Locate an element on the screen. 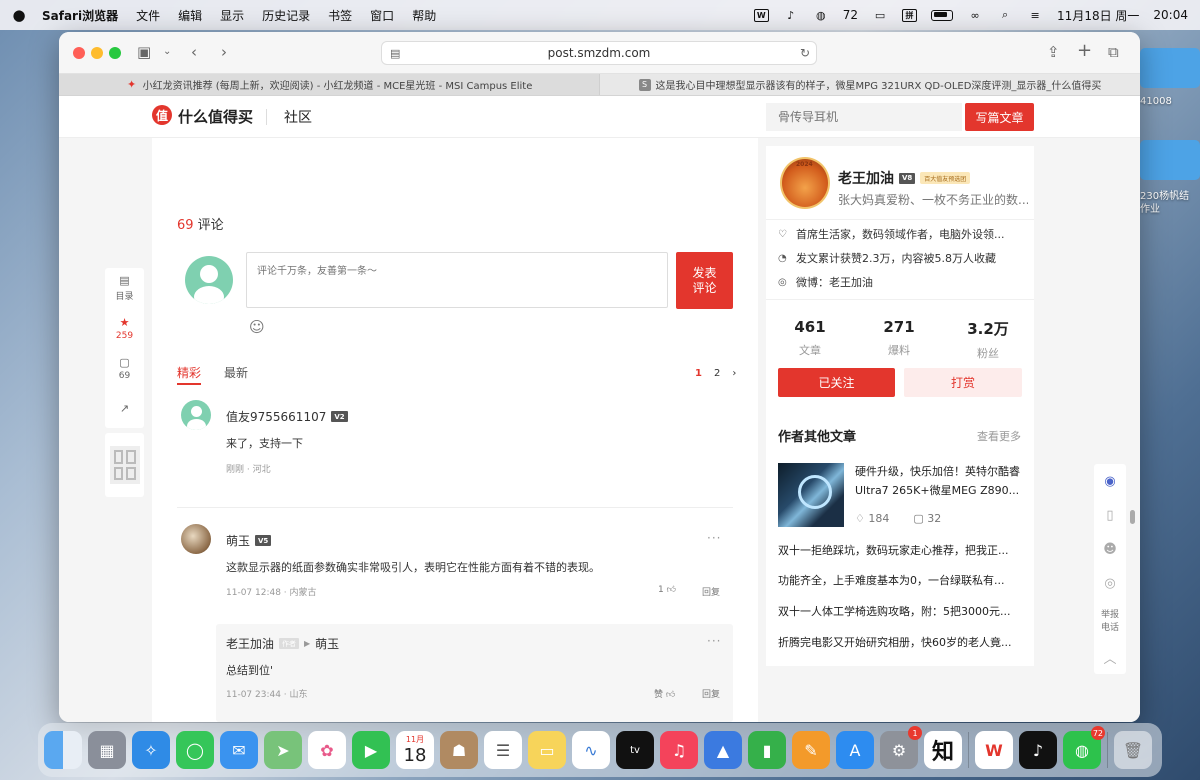 The width and height of the screenshot is (1200, 780). comment-author: 萌玉 is located at coordinates (238, 540).